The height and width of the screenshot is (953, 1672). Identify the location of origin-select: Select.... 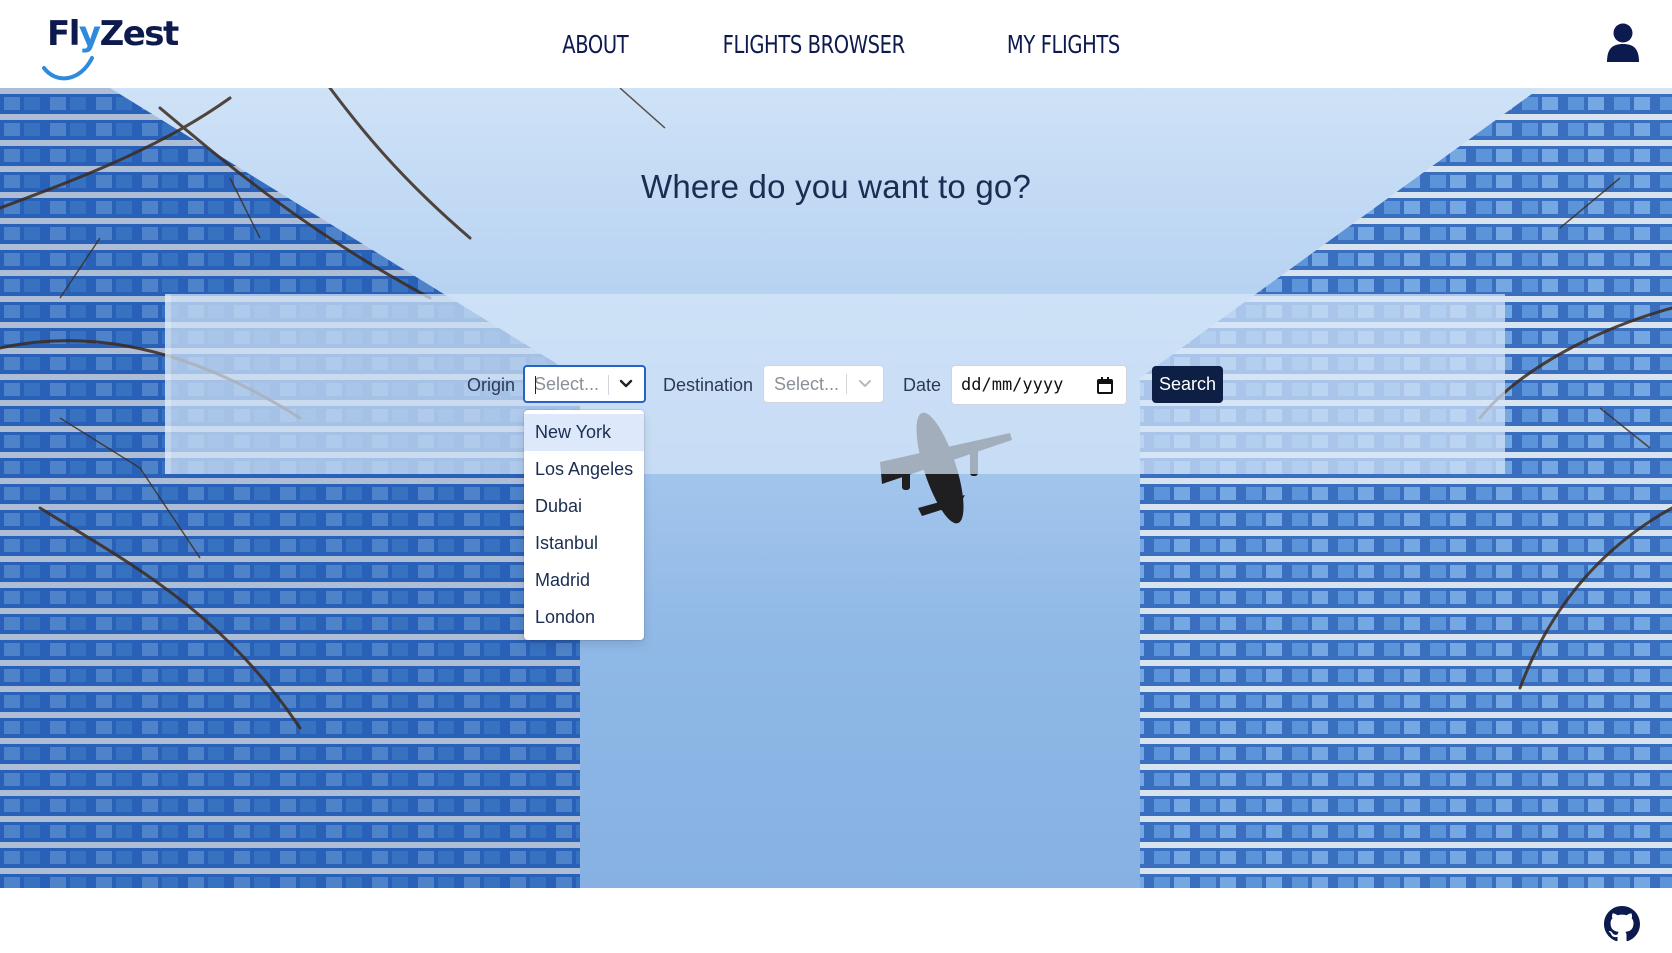
(584, 384).